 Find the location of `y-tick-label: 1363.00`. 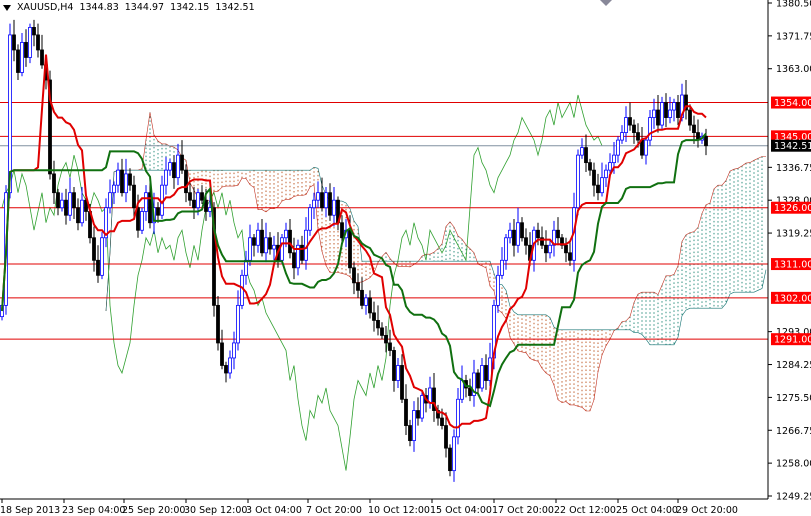

y-tick-label: 1363.00 is located at coordinates (793, 69).